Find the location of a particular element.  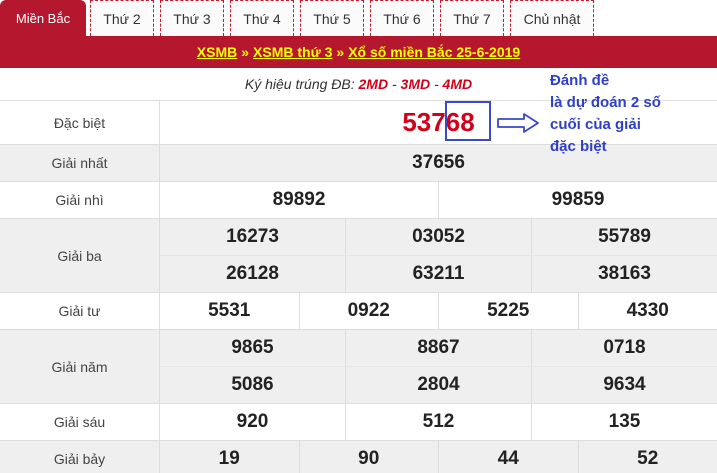

tab-thu-2: Thứ 2 is located at coordinates (122, 18).